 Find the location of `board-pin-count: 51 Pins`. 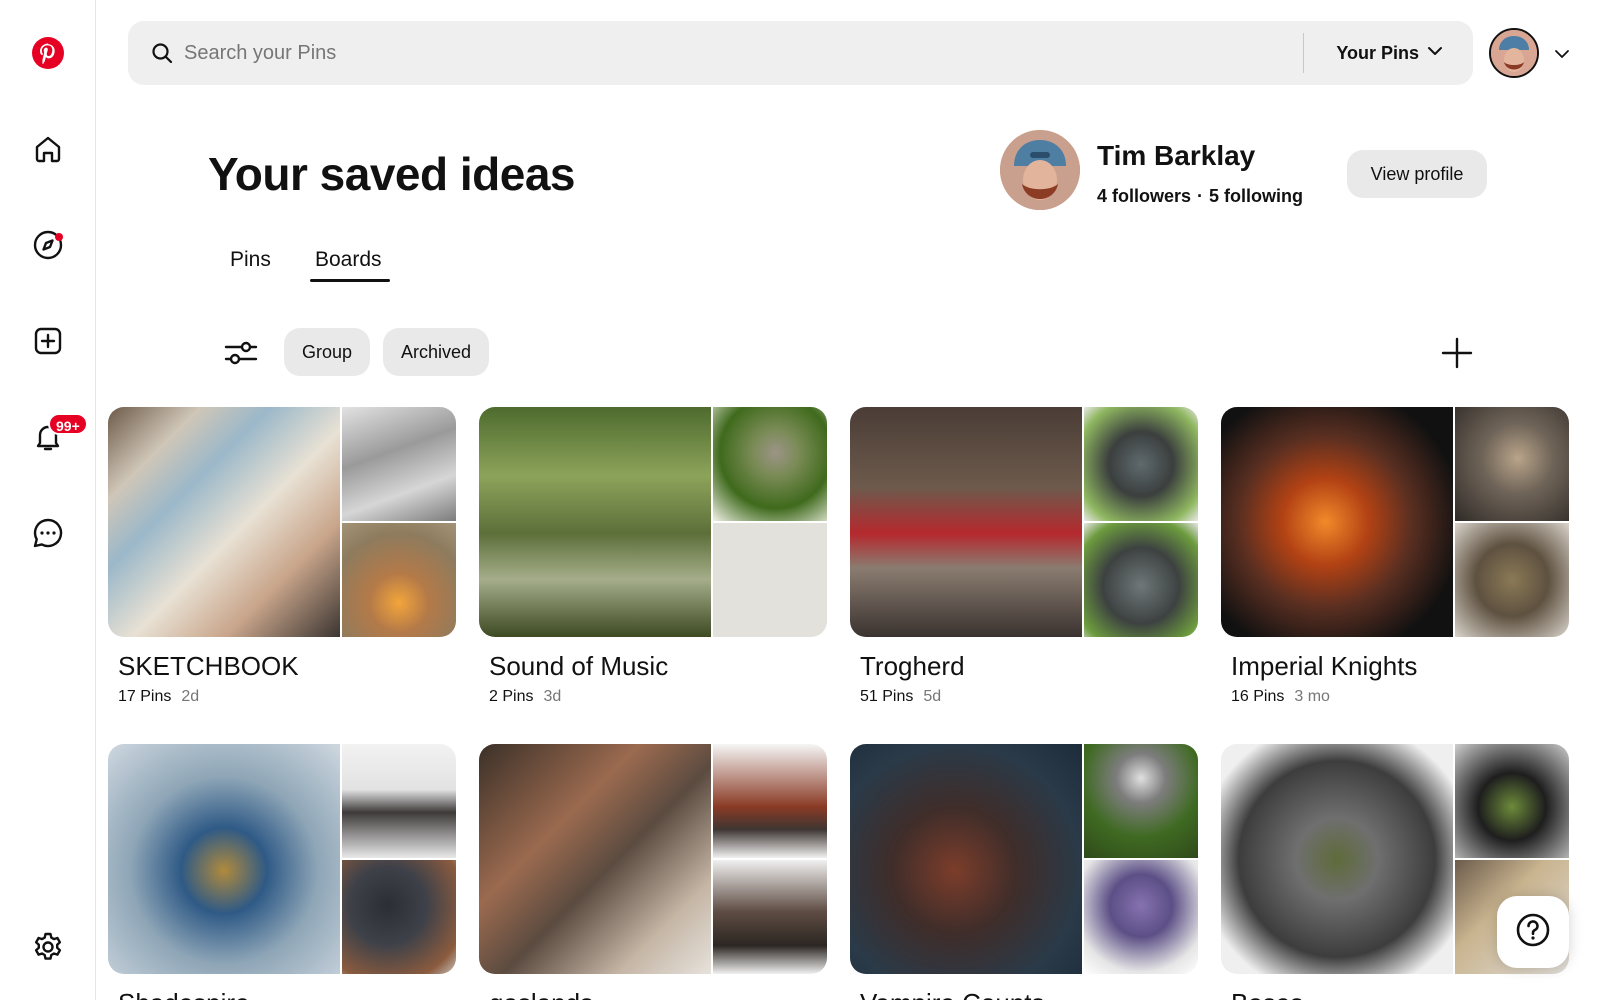

board-pin-count: 51 Pins is located at coordinates (887, 696).